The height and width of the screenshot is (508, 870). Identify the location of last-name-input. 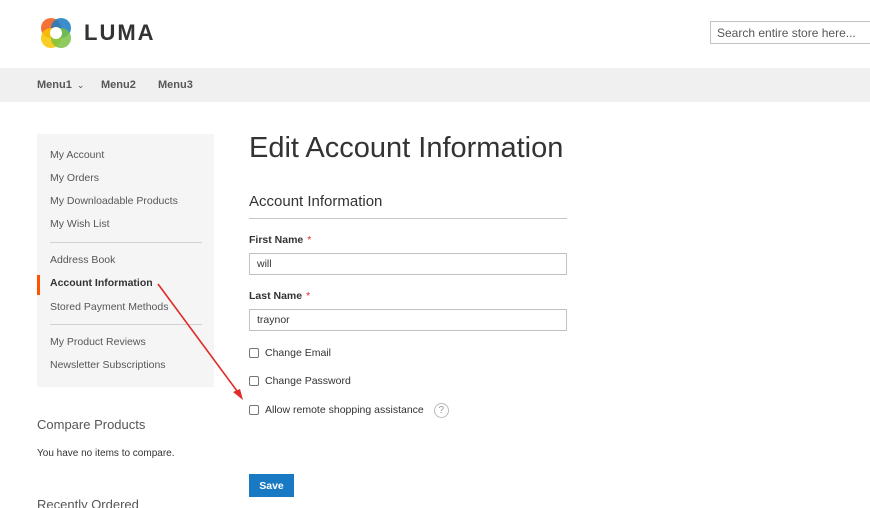
(408, 320).